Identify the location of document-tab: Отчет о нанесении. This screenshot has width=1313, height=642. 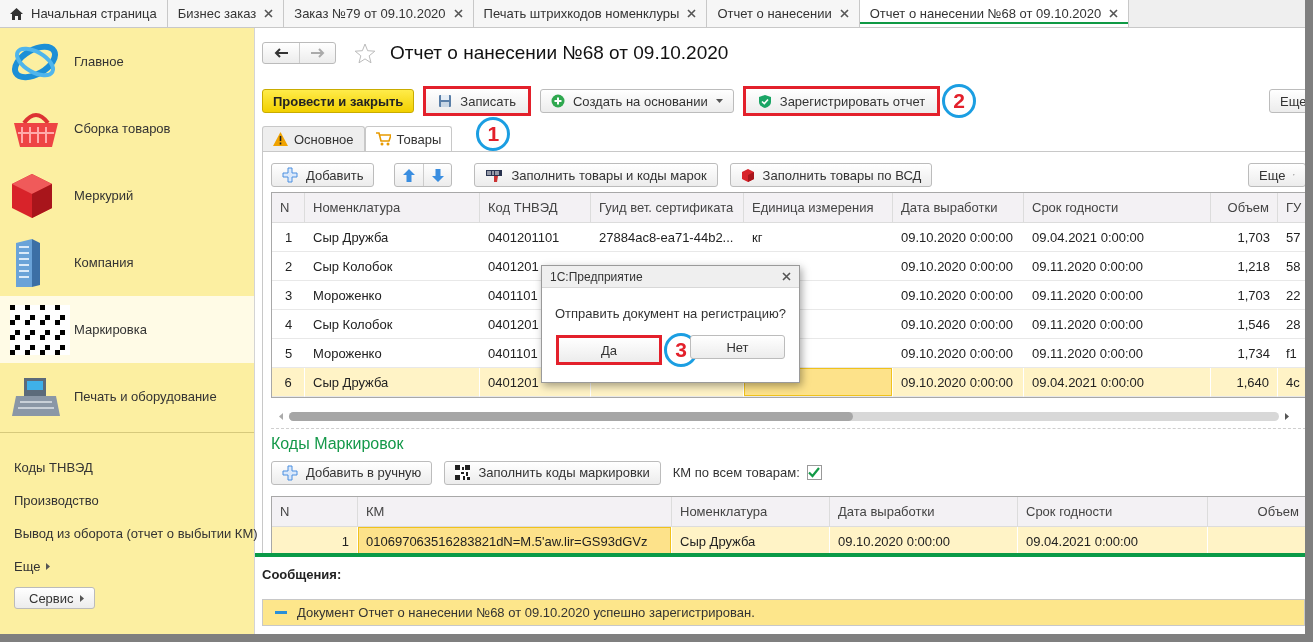
(783, 13).